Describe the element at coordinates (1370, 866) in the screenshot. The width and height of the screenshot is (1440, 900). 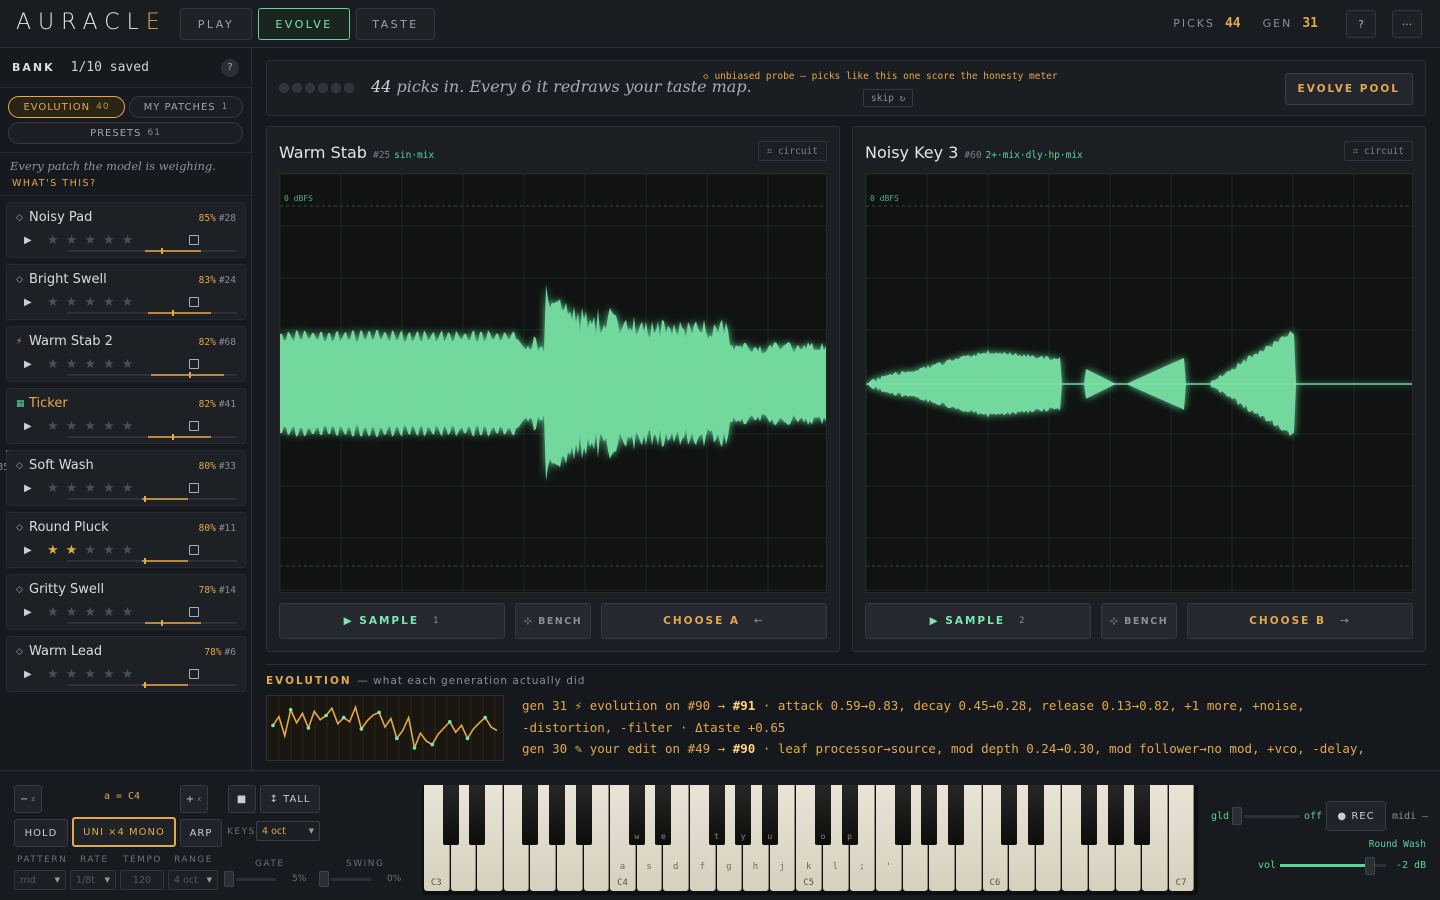
I see `volume-slider-handle` at that location.